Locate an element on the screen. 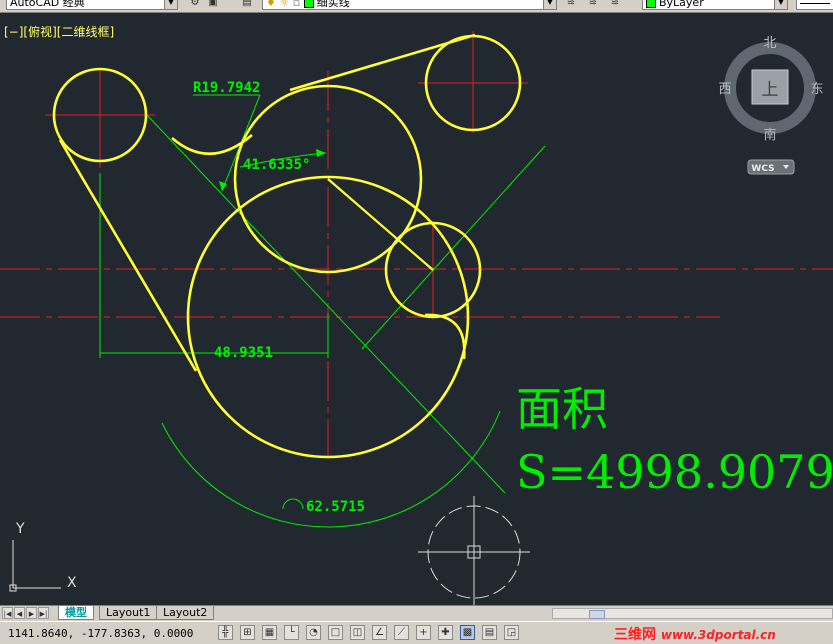  tab-layout1: Layout1 is located at coordinates (128, 613).